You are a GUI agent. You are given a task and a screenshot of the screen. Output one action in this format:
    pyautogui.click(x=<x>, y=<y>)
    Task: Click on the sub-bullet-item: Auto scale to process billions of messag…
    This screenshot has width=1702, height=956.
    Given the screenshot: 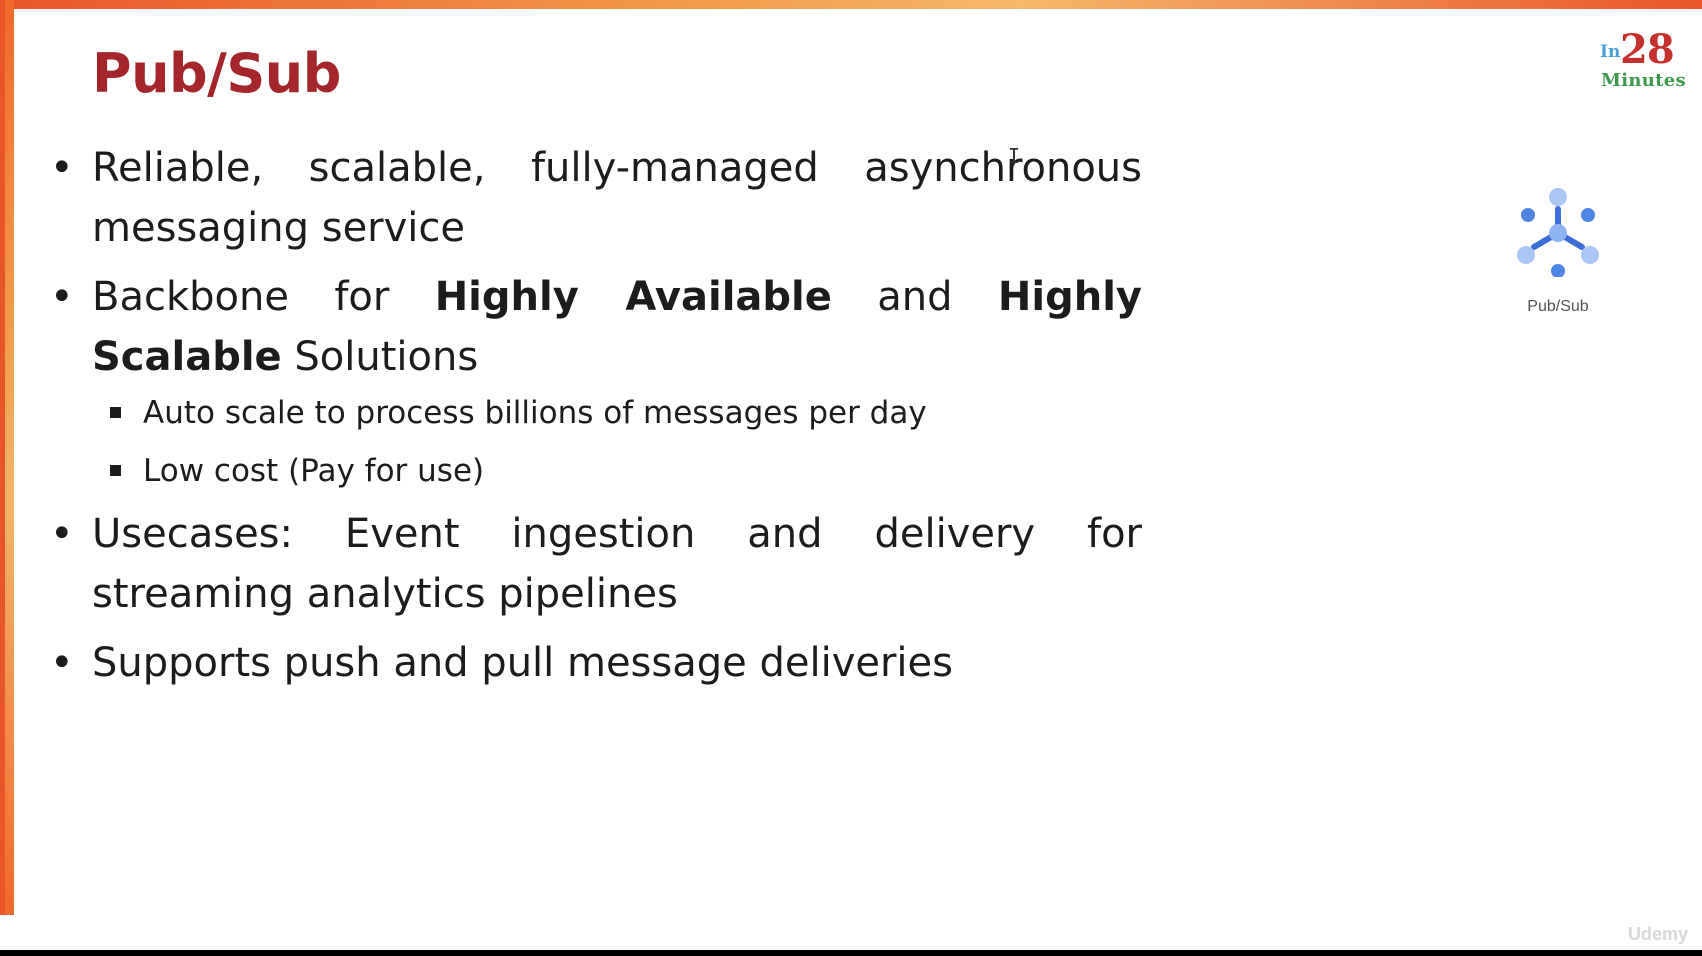 What is the action you would take?
    pyautogui.click(x=610, y=413)
    